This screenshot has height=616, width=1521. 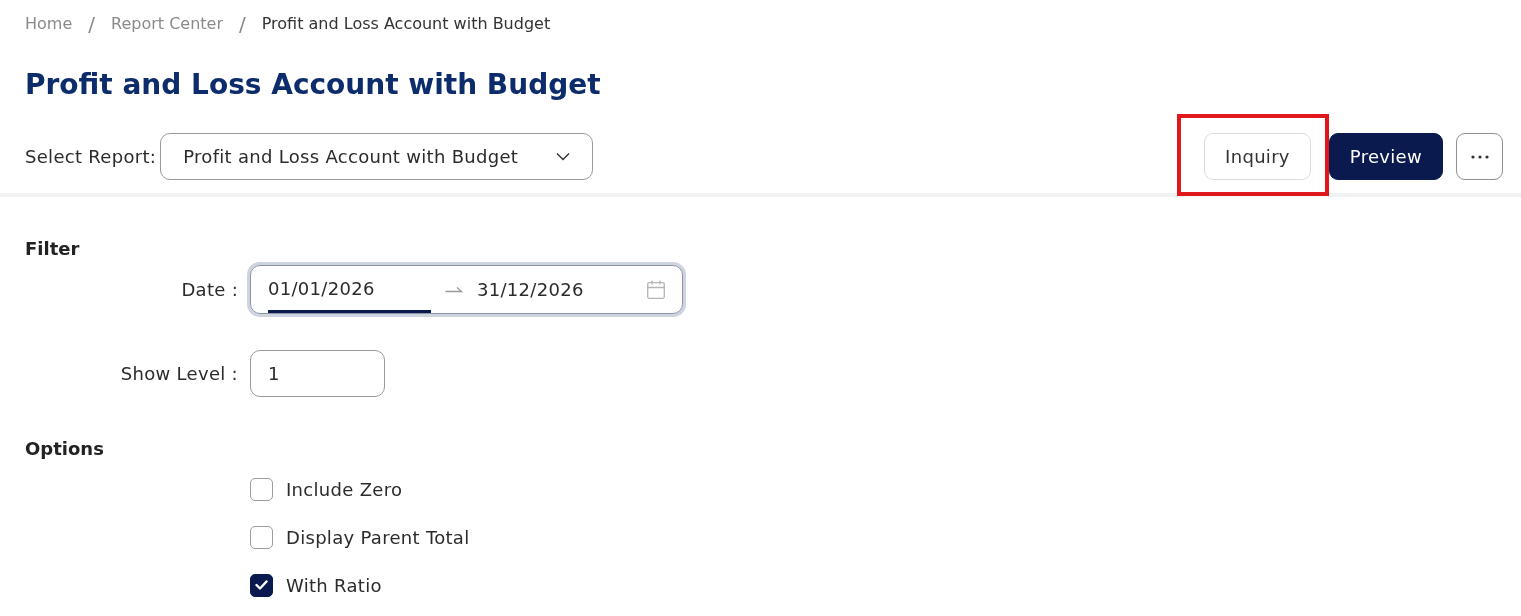 What do you see at coordinates (466, 289) in the screenshot?
I see `date-range-field: 01/01/2026 31/12/2026` at bounding box center [466, 289].